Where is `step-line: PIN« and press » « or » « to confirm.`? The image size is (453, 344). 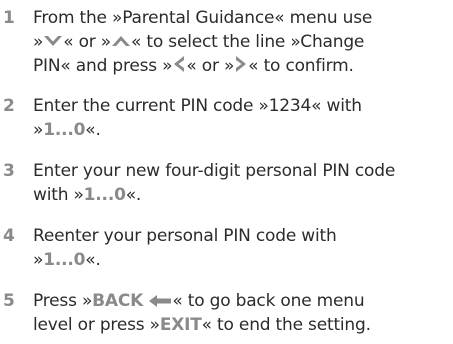
step-line: PIN« and press » « or » « to confirm. is located at coordinates (241, 66).